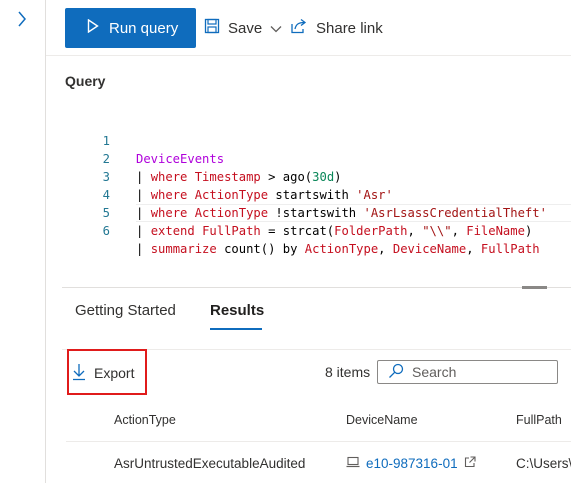 This screenshot has width=571, height=483. Describe the element at coordinates (396, 372) in the screenshot. I see `search-icon` at that location.